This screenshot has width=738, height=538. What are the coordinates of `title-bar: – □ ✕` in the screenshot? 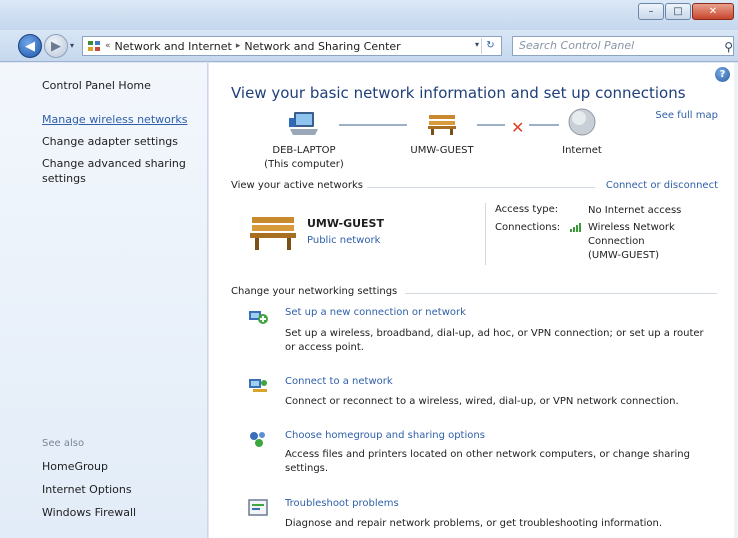 It's located at (369, 15).